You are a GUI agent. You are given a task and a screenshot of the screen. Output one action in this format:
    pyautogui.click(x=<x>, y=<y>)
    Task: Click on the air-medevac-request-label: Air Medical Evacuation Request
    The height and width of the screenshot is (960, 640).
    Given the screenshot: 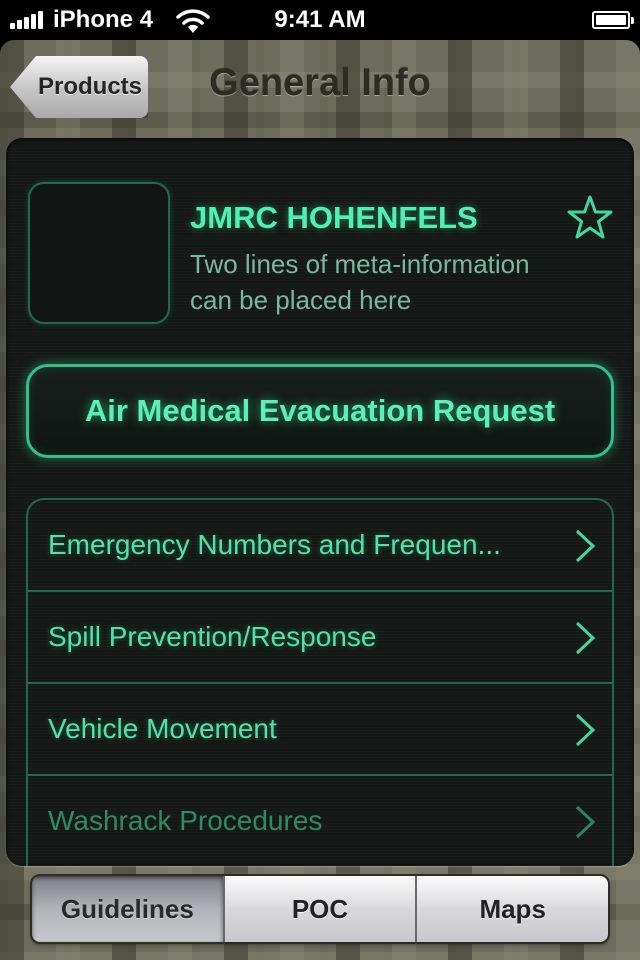 What is the action you would take?
    pyautogui.click(x=320, y=410)
    